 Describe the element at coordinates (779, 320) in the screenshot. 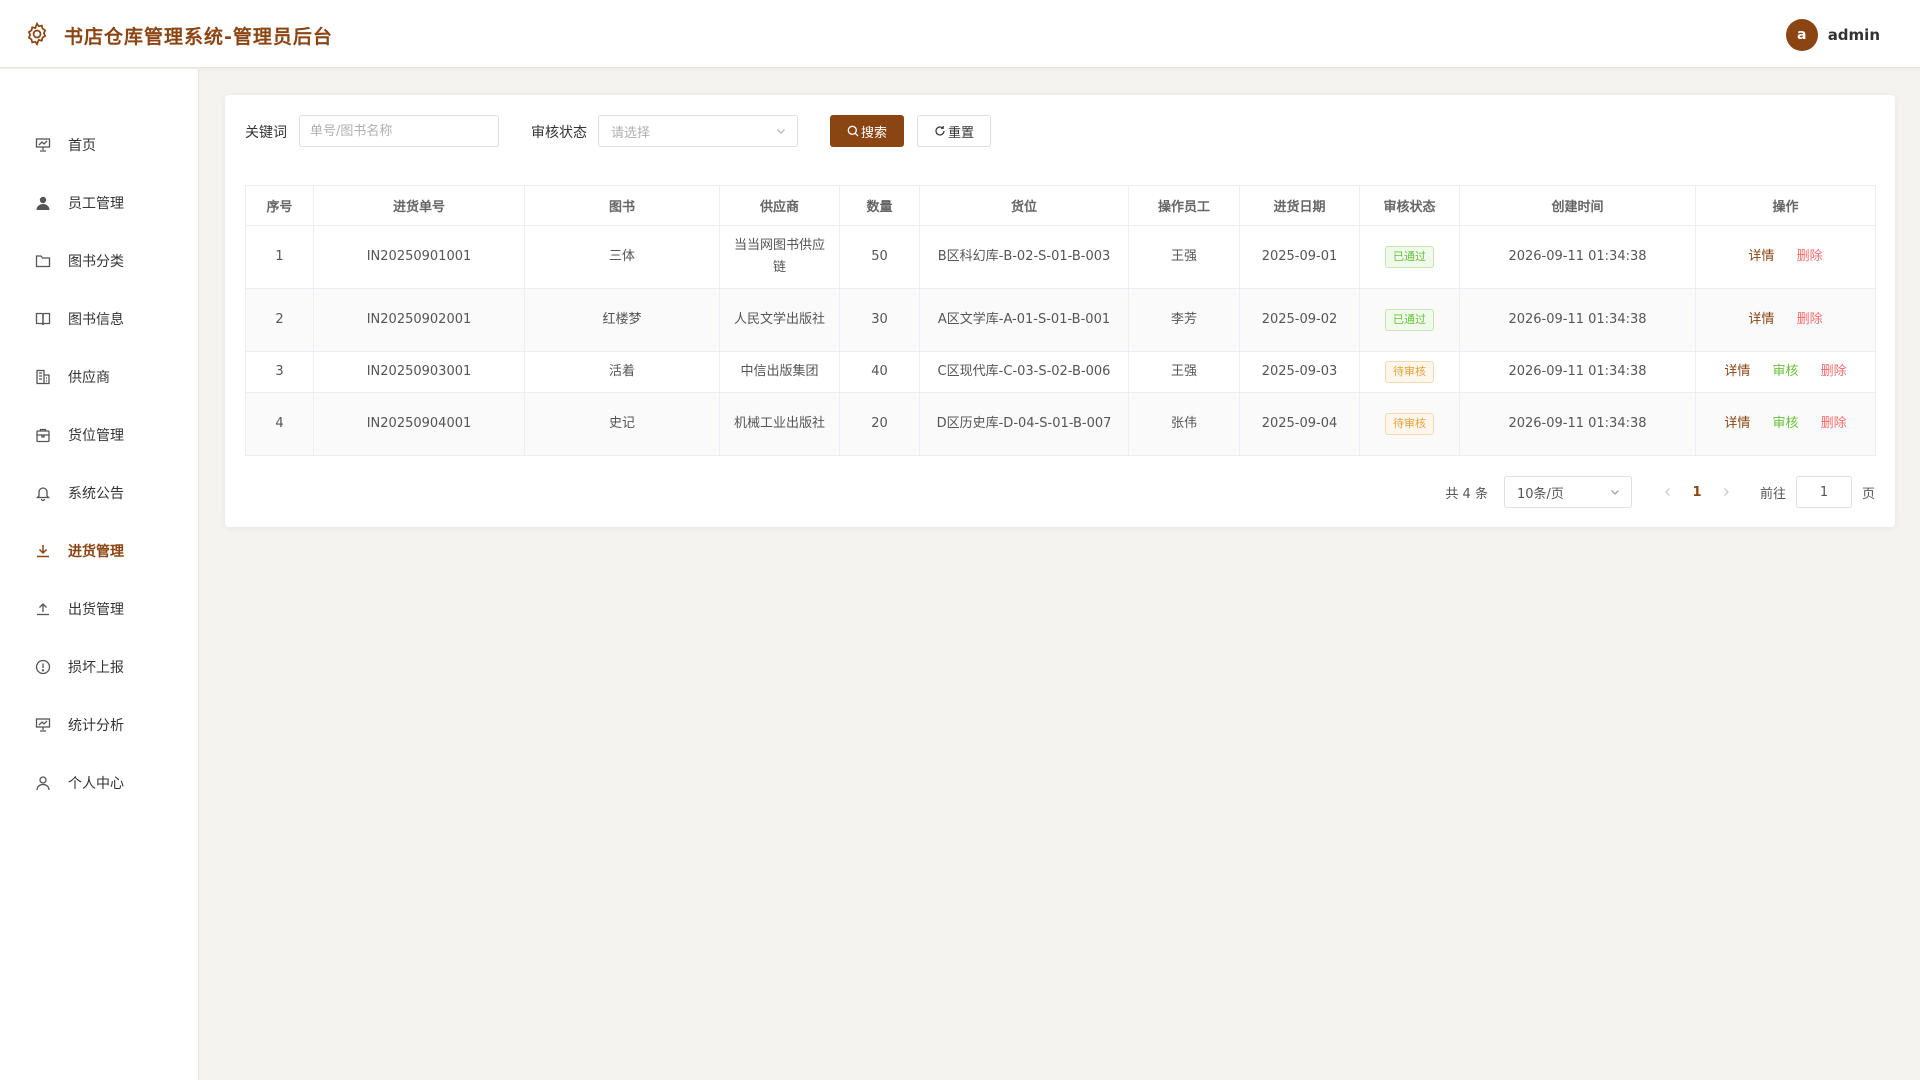

I see `cell-supplier: 人民文学出版社` at that location.